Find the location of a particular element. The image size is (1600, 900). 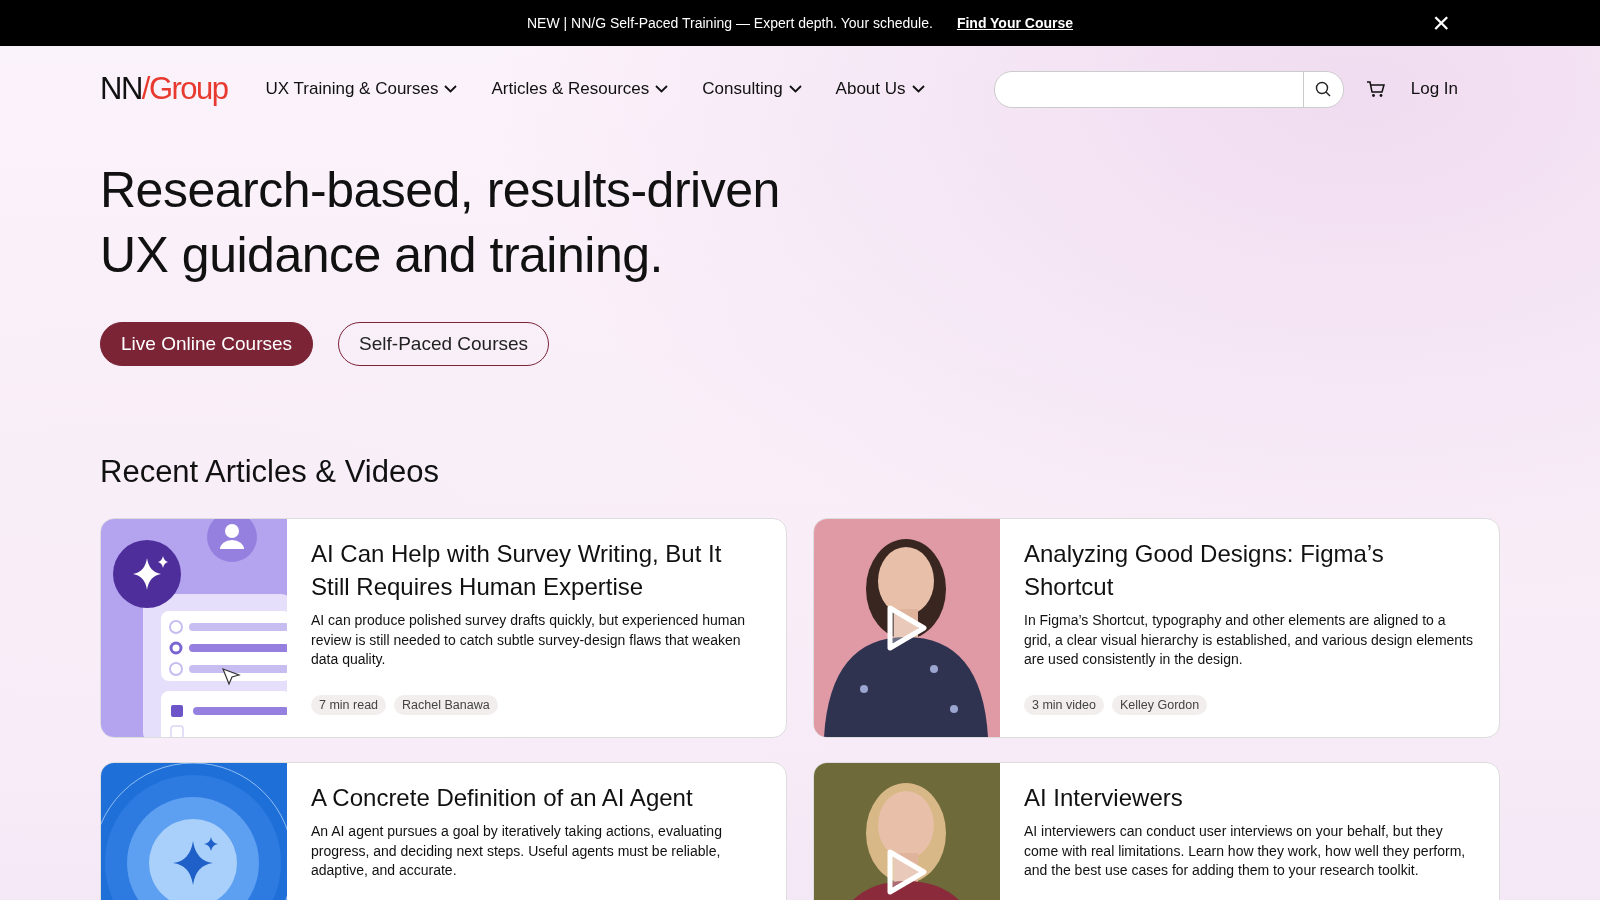

card-summary: AI interviewers can conduct user interviews on your behalf, but they come with real limitations. Learn how they work, how well they perform, and the best use cases for adding them to your research toolkit. is located at coordinates (1245, 851).